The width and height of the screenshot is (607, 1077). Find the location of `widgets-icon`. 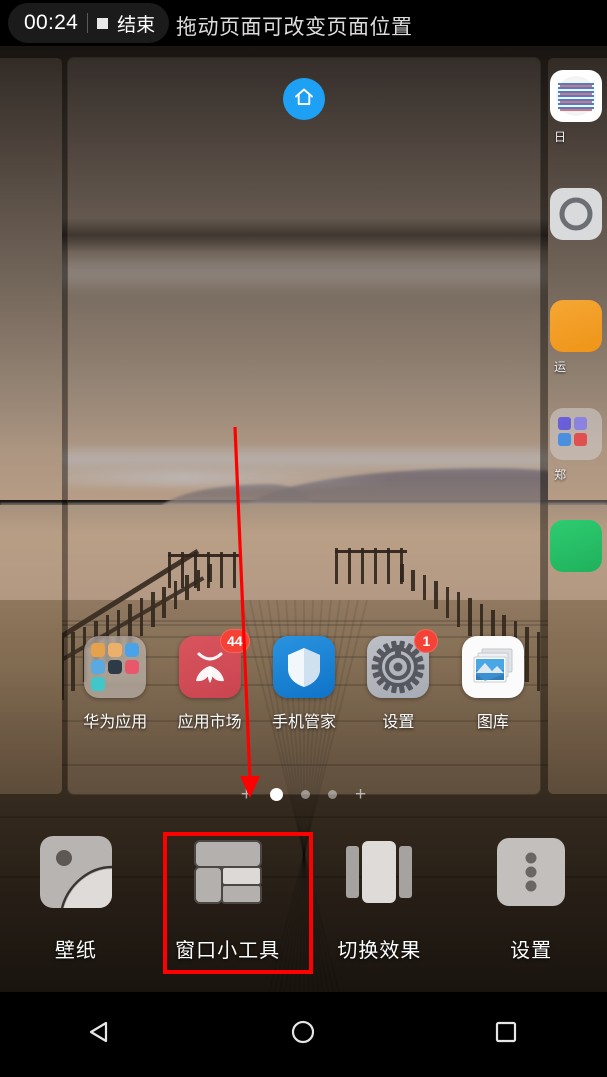

widgets-icon is located at coordinates (228, 872).